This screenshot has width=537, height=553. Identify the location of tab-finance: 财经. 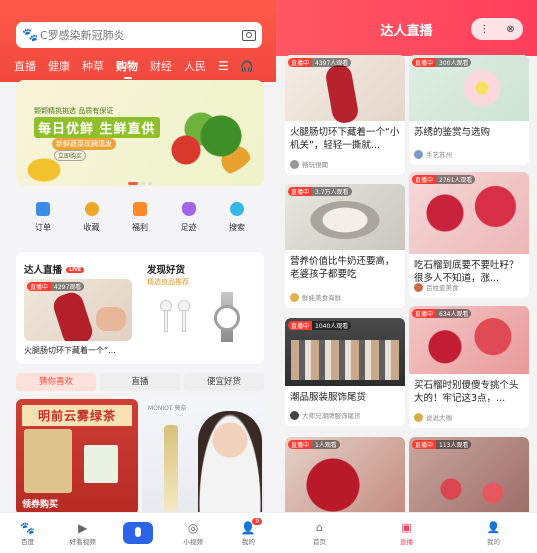
(161, 66).